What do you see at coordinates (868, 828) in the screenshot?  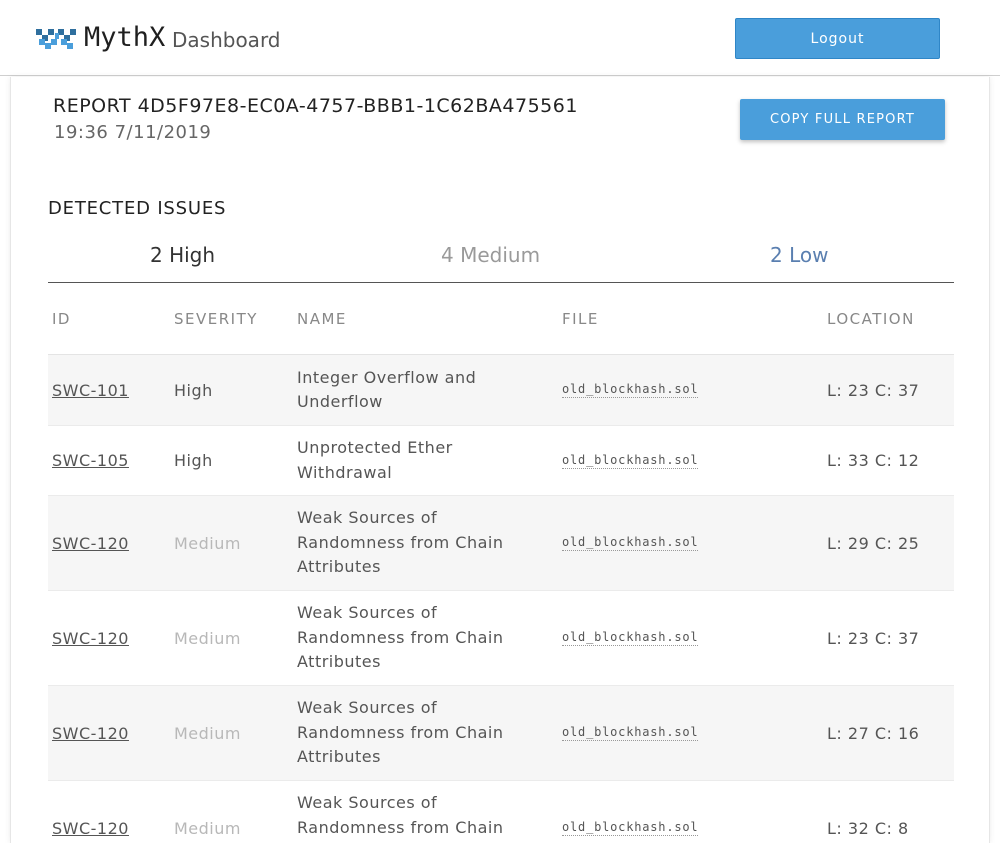 I see `location-cell: L: 32 C: 8` at bounding box center [868, 828].